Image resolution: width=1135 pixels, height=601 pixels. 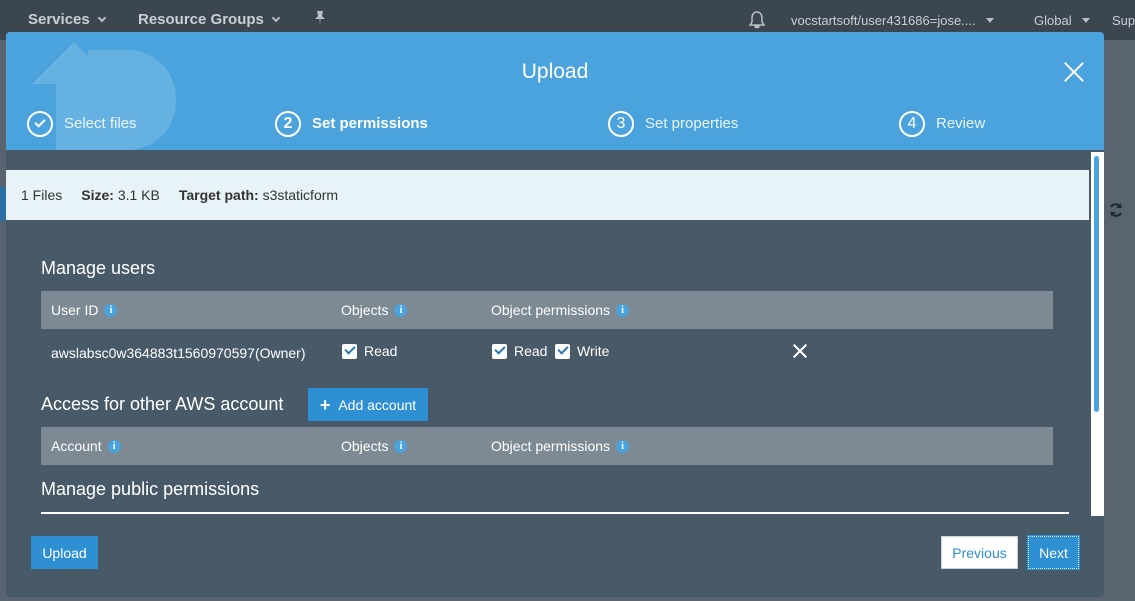 I want to click on step-label: Select files, so click(x=100, y=123).